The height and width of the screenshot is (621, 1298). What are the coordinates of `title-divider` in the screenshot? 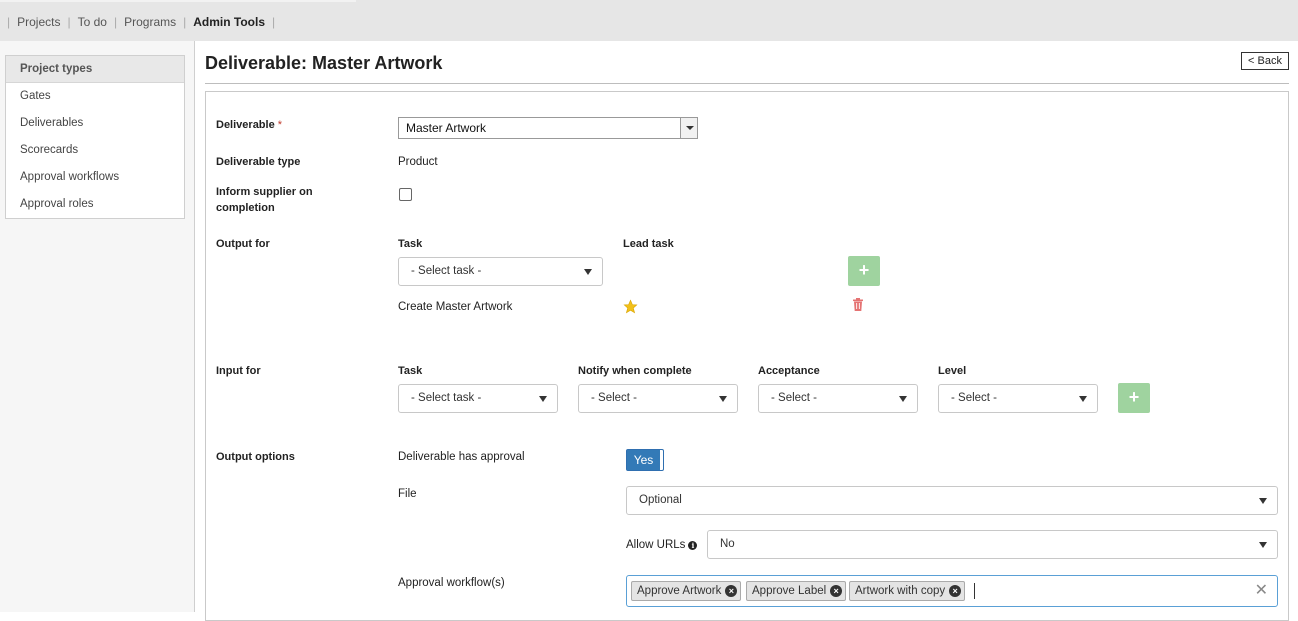 It's located at (747, 83).